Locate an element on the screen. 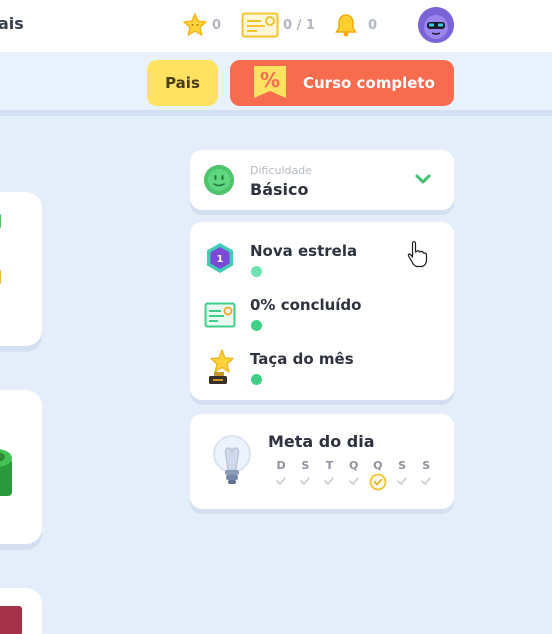  robot-avatar-icon is located at coordinates (436, 25).